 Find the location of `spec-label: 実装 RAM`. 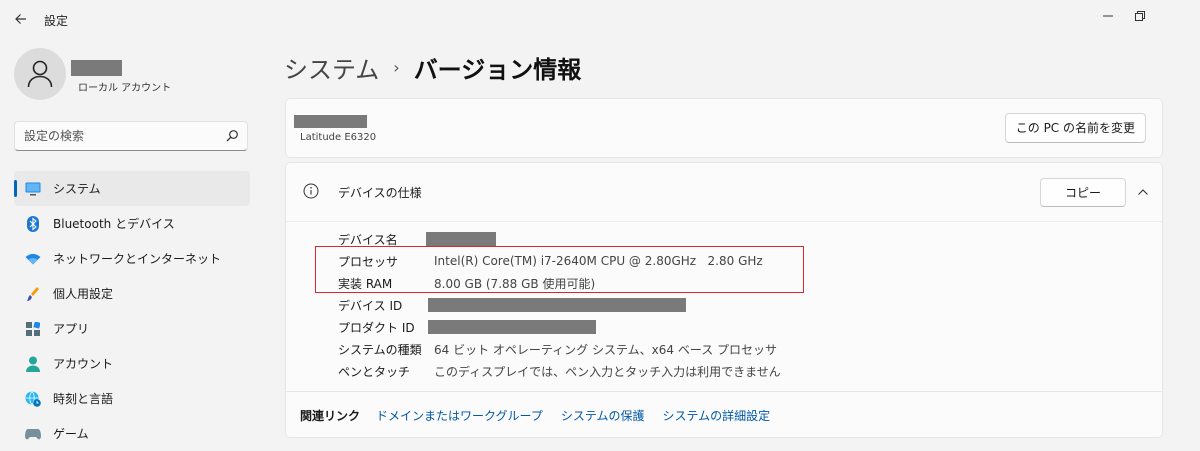

spec-label: 実装 RAM is located at coordinates (365, 283).